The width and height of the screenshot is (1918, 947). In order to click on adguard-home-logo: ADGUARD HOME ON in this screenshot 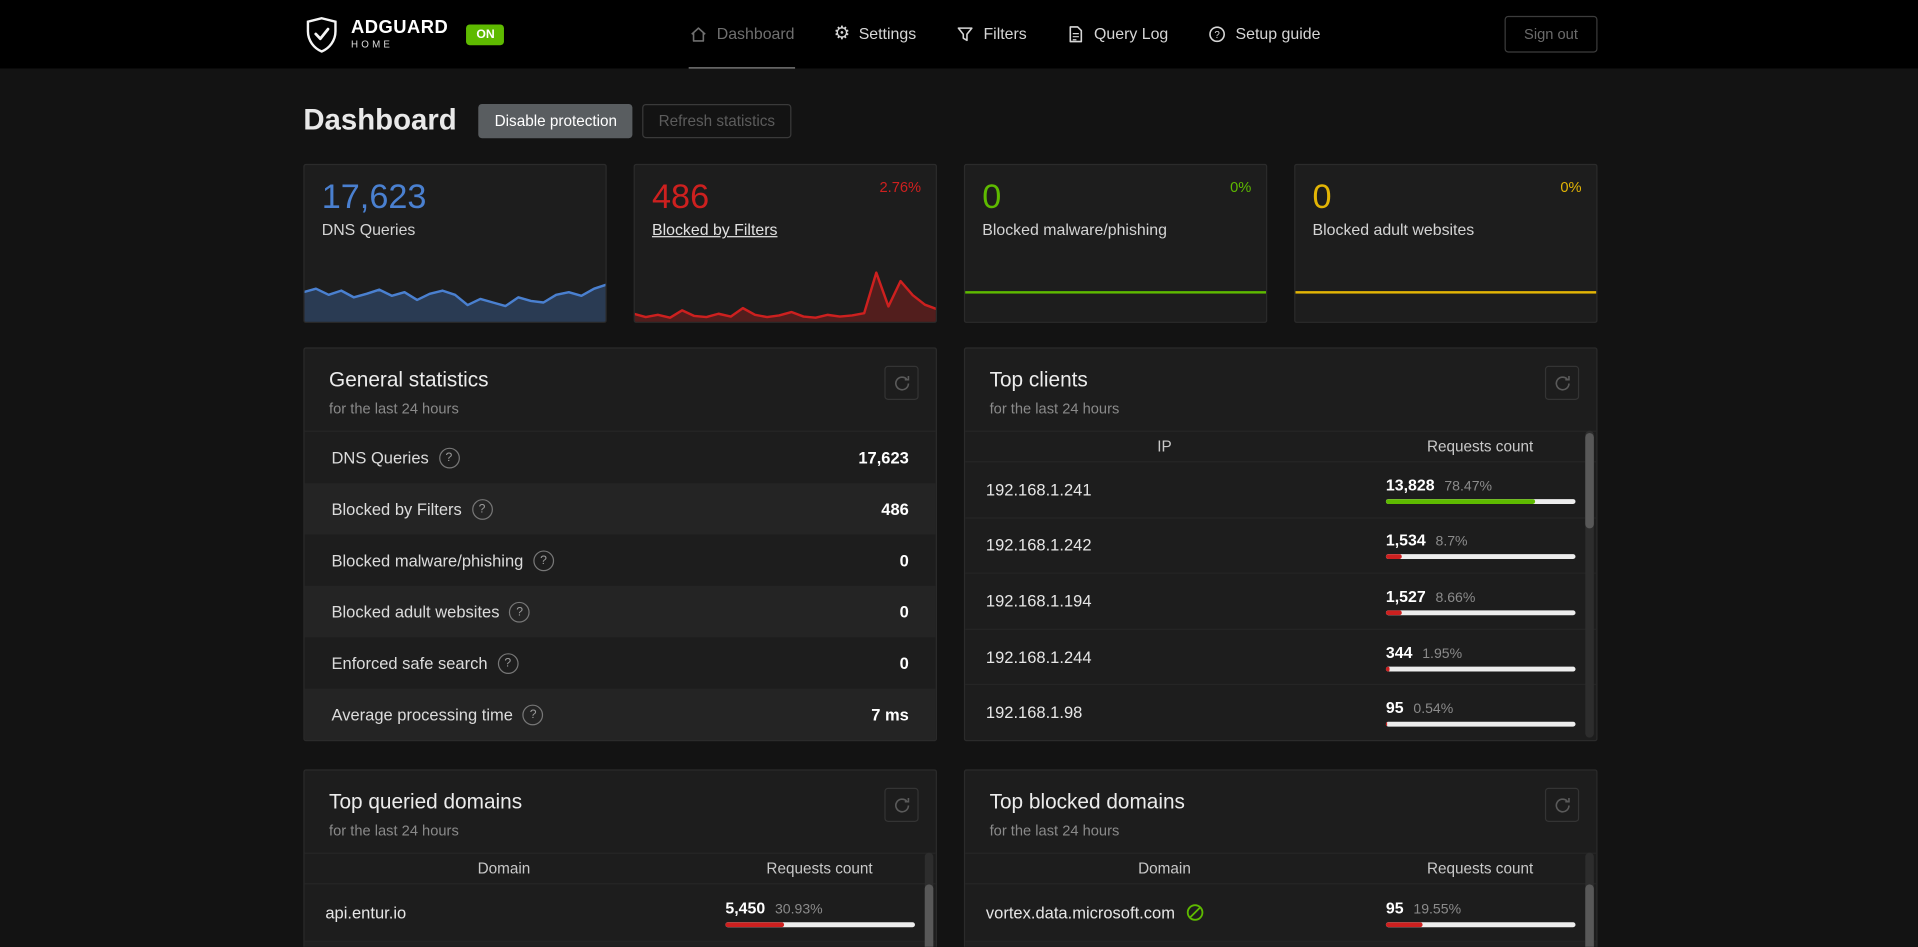, I will do `click(404, 34)`.